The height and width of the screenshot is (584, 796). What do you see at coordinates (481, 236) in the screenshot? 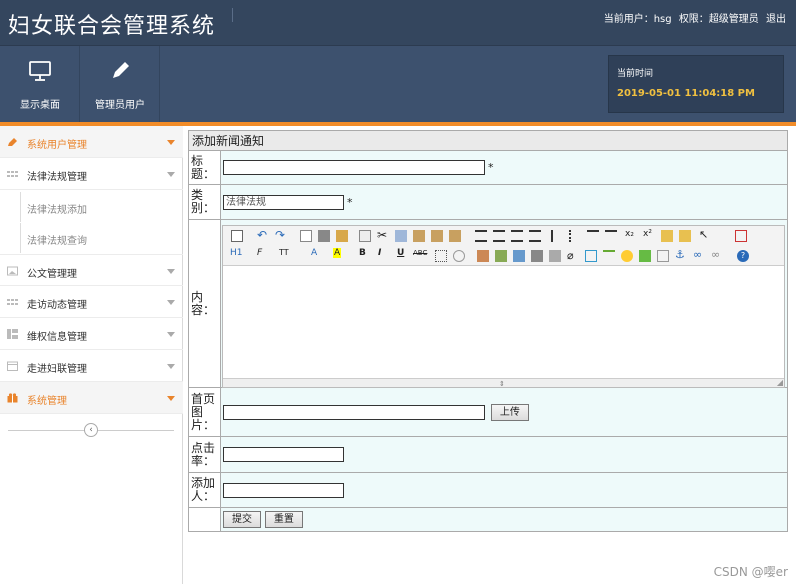
I see `align-left-icon` at bounding box center [481, 236].